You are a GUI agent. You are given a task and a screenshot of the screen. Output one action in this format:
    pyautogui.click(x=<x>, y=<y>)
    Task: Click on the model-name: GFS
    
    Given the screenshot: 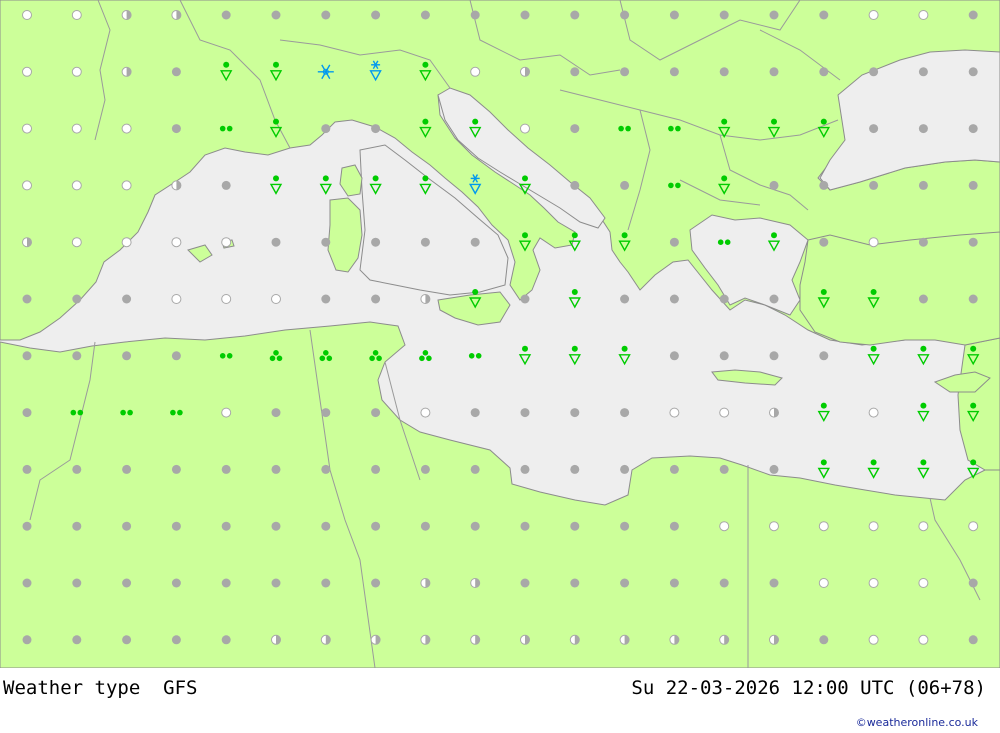 What is the action you would take?
    pyautogui.click(x=180, y=688)
    